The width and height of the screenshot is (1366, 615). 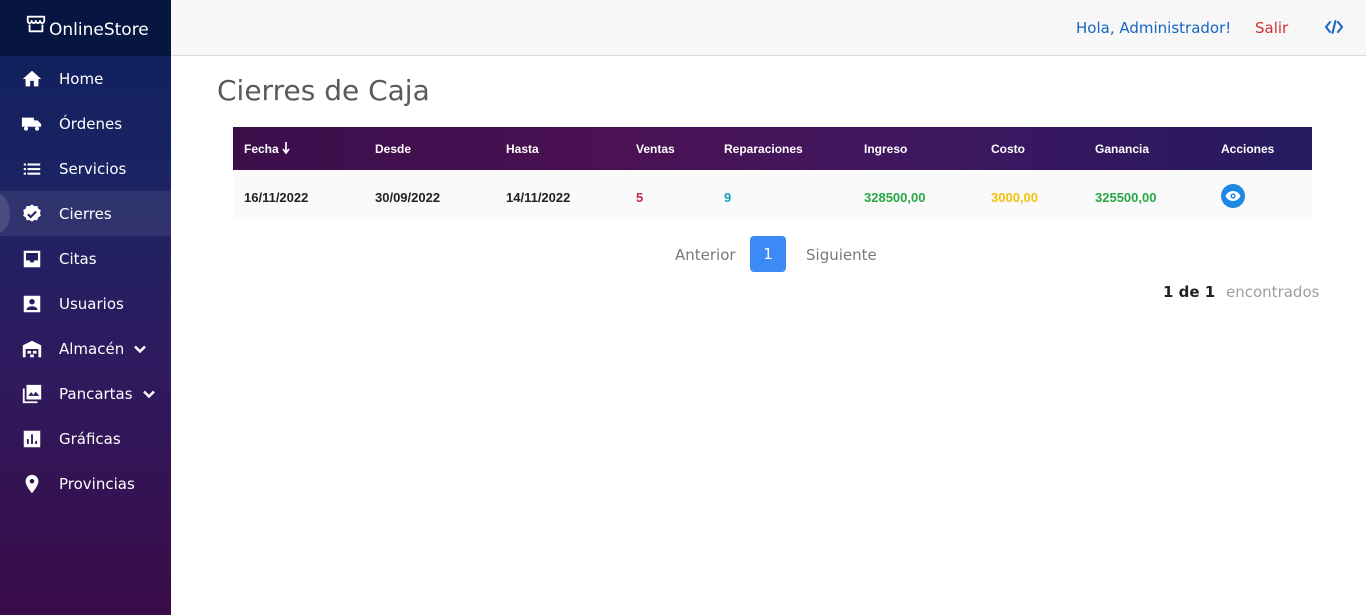 What do you see at coordinates (32, 349) in the screenshot?
I see `warehouse-icon` at bounding box center [32, 349].